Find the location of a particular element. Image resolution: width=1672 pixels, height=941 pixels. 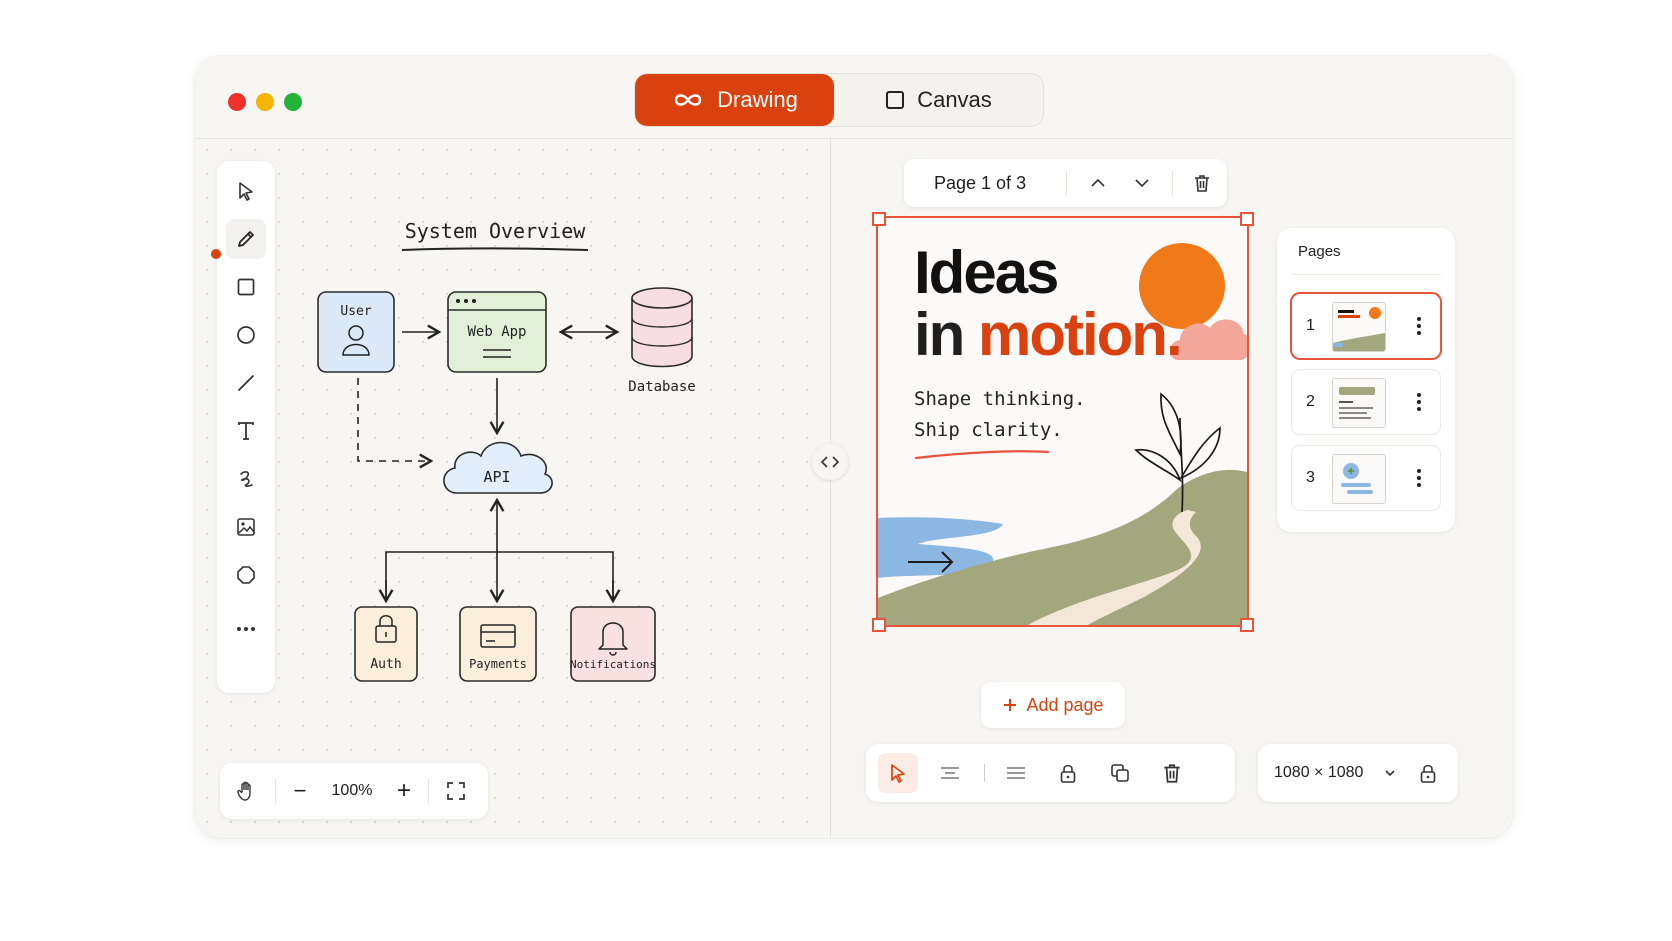

minimize-window-button is located at coordinates (265, 102).